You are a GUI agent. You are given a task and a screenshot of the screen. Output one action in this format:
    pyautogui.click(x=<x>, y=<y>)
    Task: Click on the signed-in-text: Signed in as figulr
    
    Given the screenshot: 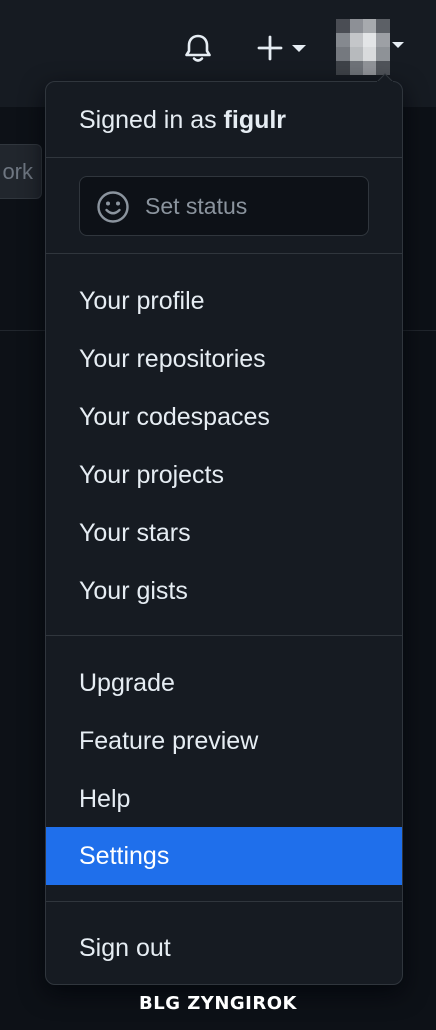 What is the action you would take?
    pyautogui.click(x=182, y=120)
    